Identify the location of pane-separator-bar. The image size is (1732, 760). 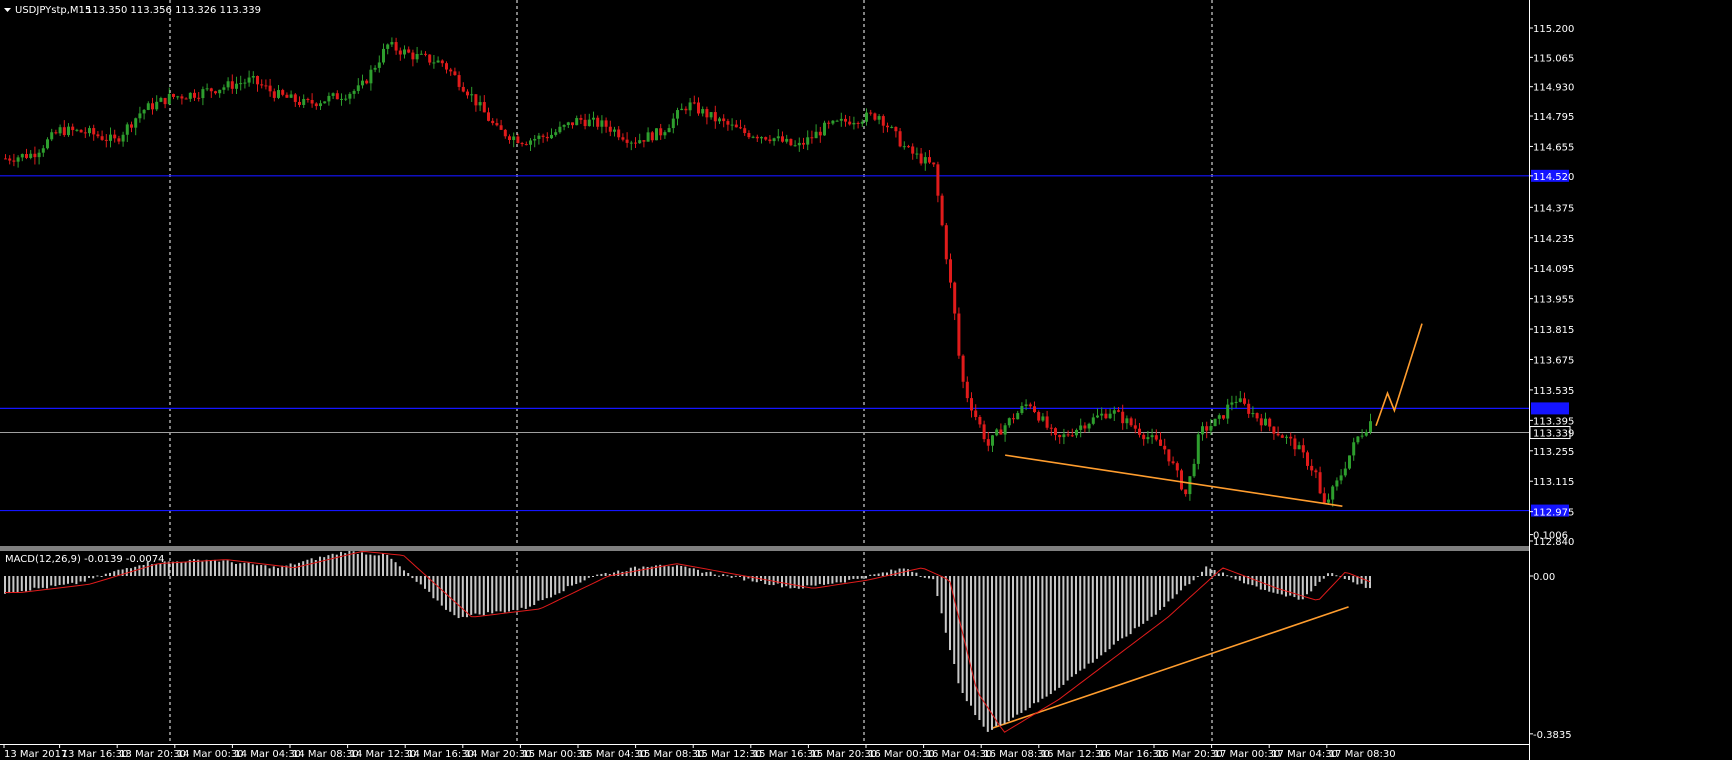
(764, 548).